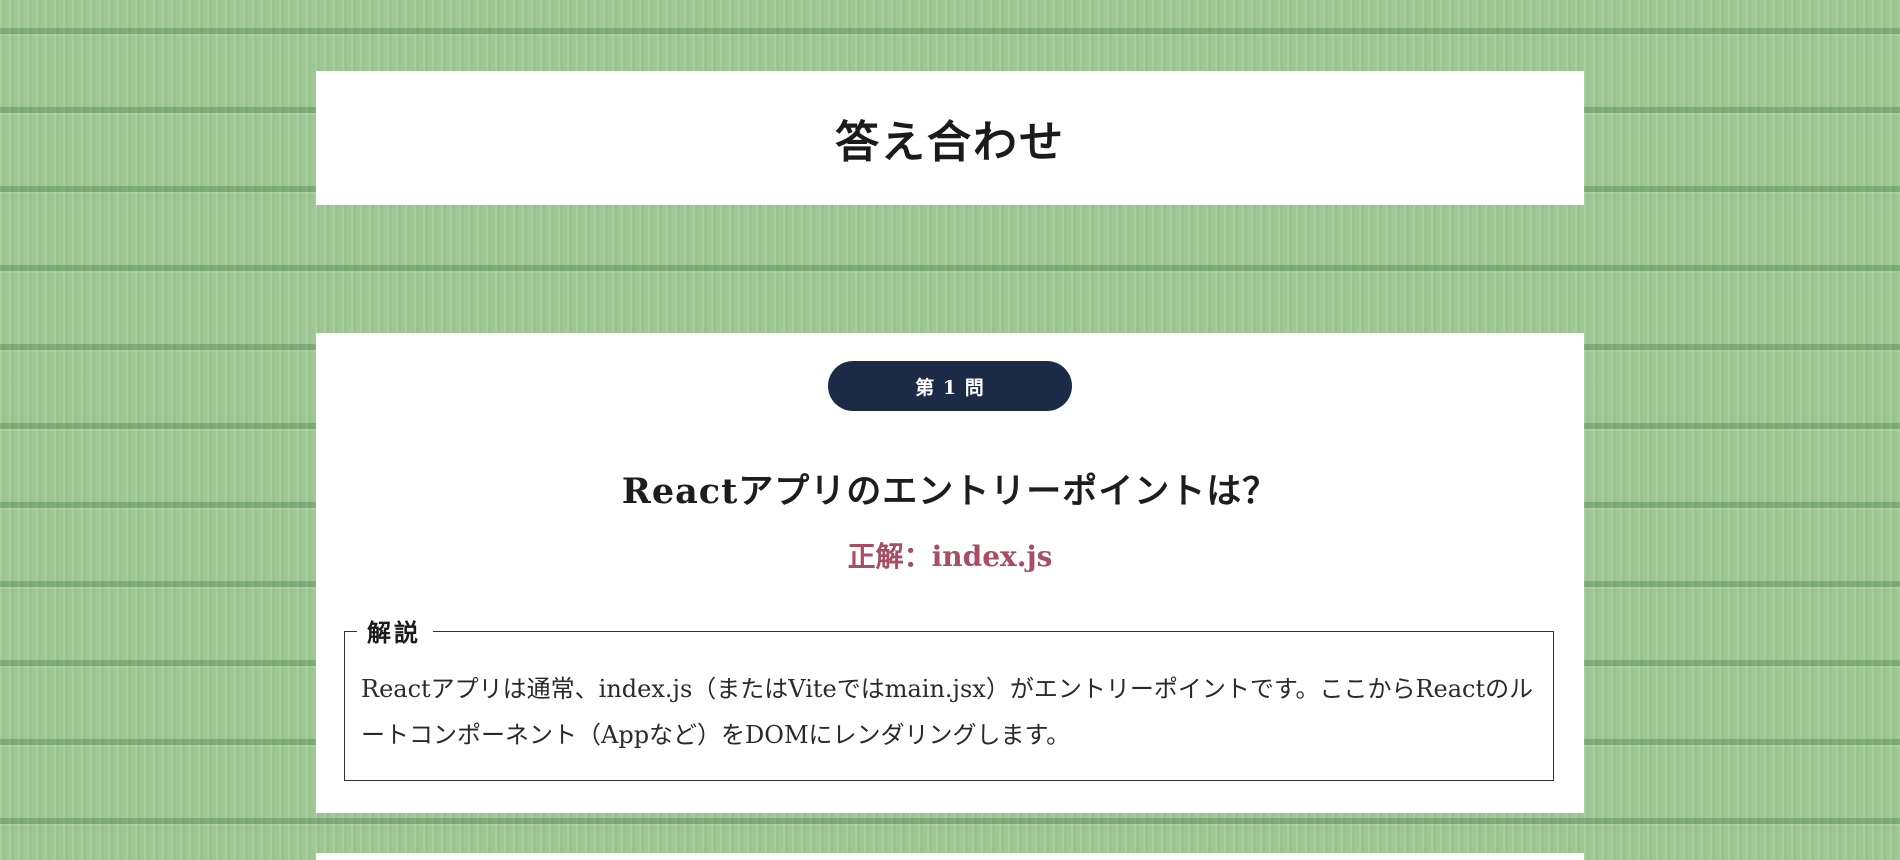 The image size is (1900, 860). Describe the element at coordinates (395, 633) in the screenshot. I see `explanation-legend: 解説` at that location.